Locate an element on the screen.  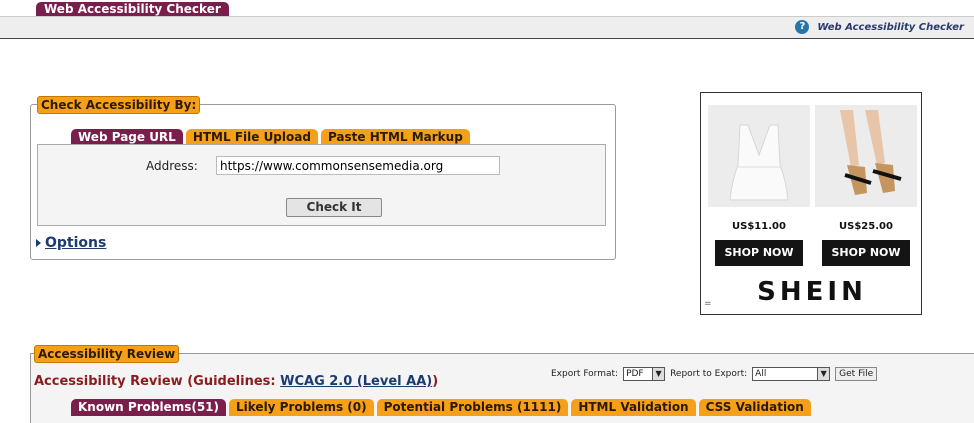
ad-product-sandals: US$25.00 SHOP NOW is located at coordinates (866, 185).